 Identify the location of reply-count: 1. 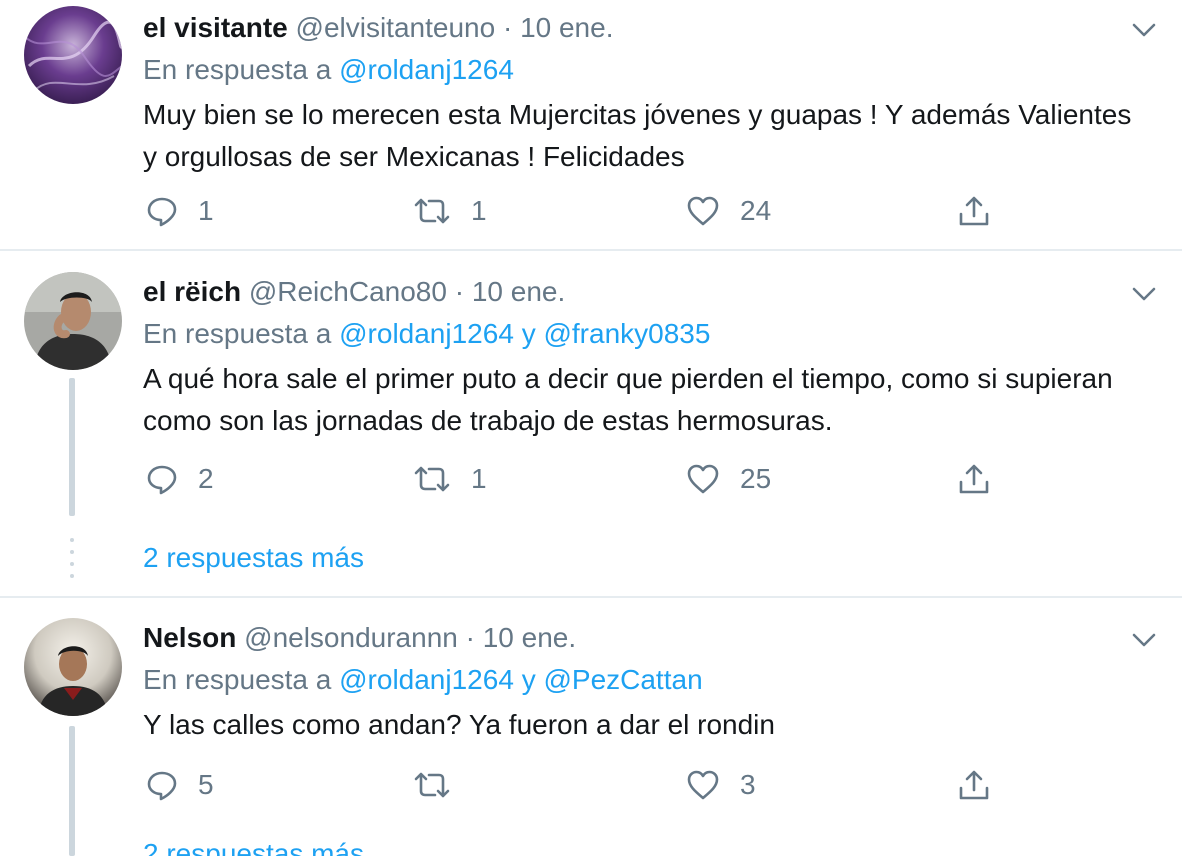
(206, 210).